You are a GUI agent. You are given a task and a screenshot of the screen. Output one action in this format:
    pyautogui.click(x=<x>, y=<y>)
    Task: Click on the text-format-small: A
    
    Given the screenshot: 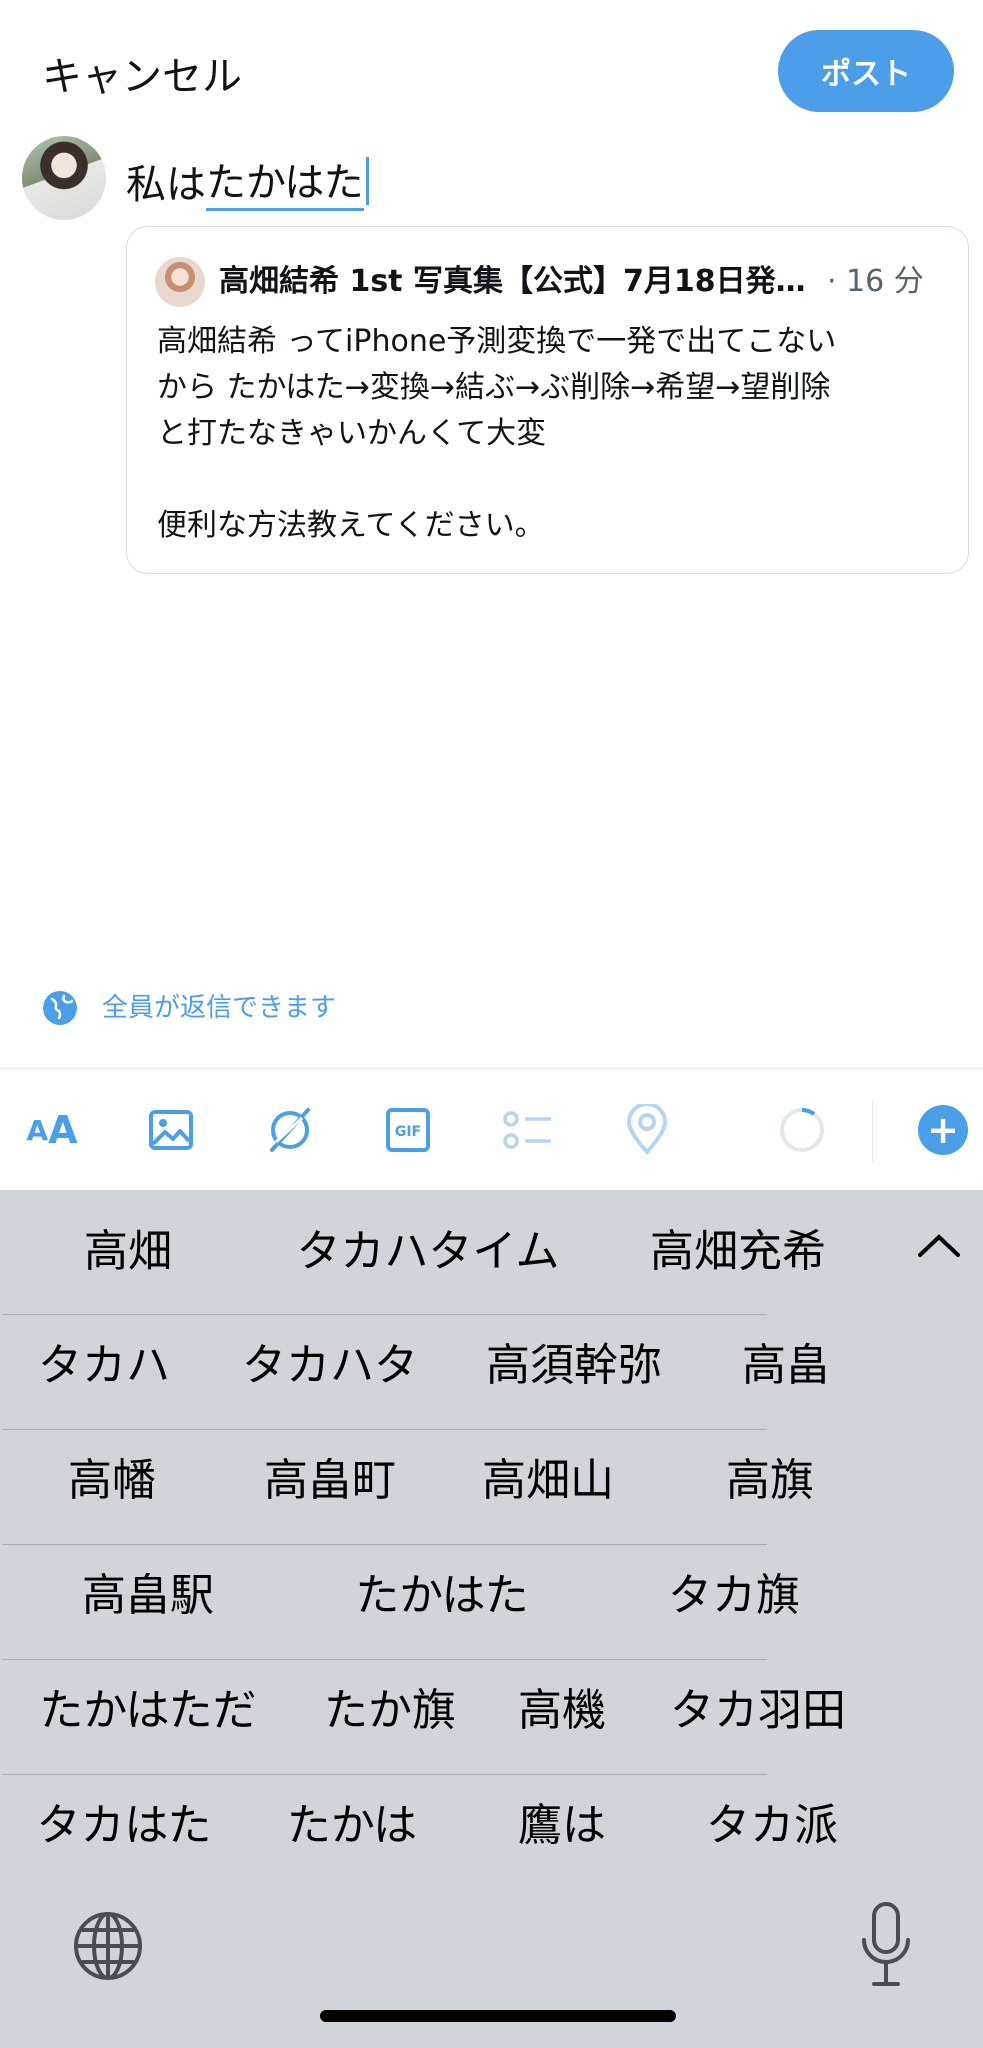 What is the action you would take?
    pyautogui.click(x=37, y=1130)
    